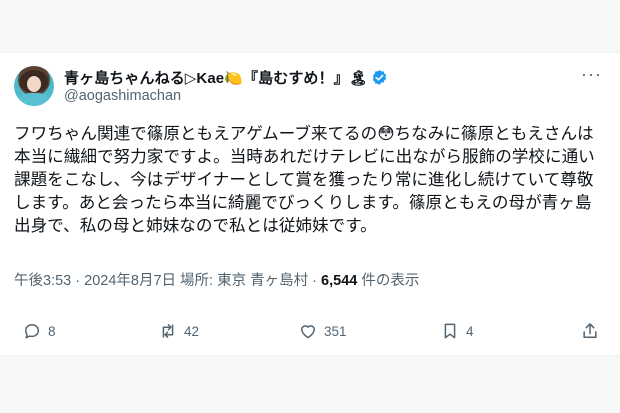  I want to click on repost-count: 42, so click(192, 331).